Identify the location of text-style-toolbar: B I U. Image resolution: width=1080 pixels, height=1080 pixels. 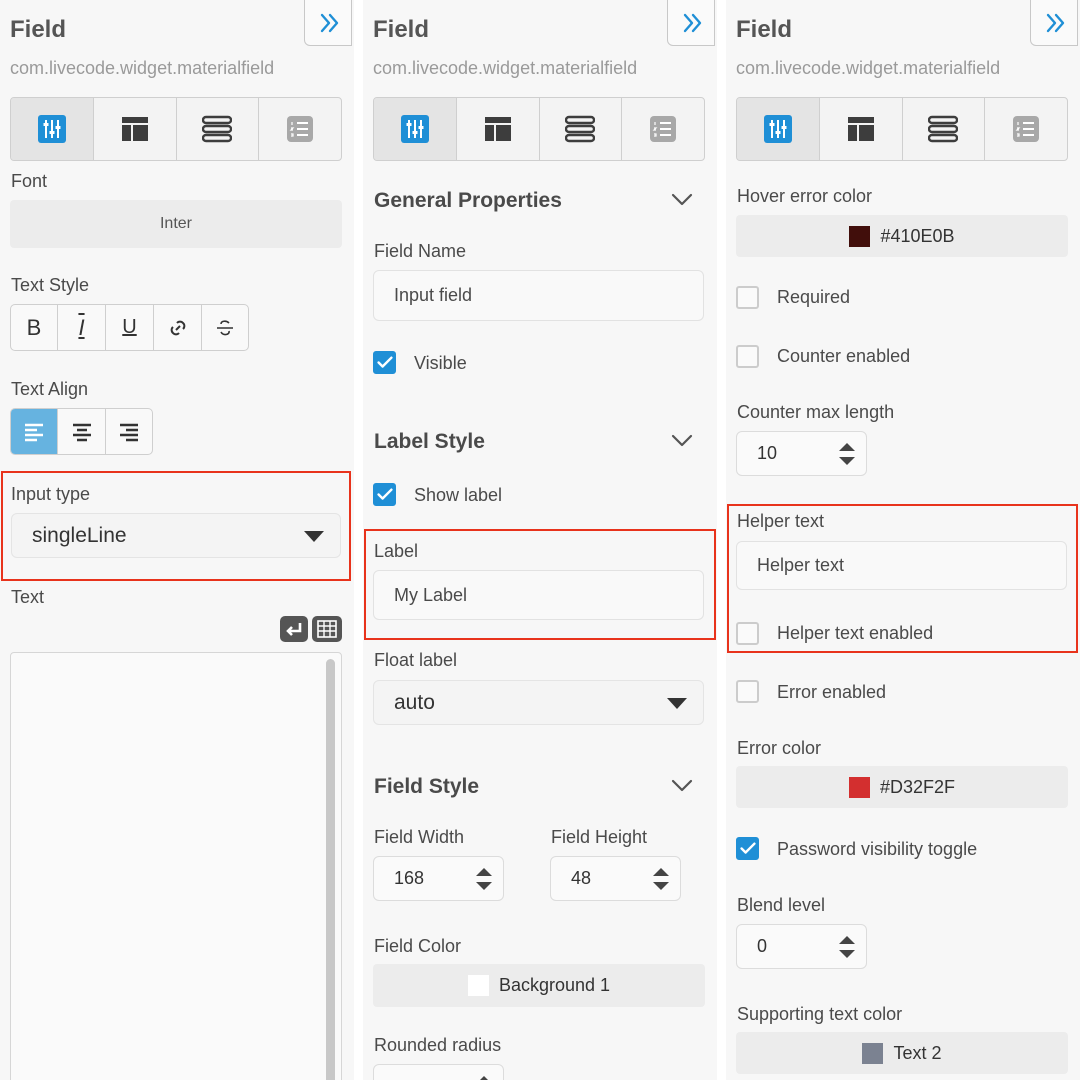
(129, 327).